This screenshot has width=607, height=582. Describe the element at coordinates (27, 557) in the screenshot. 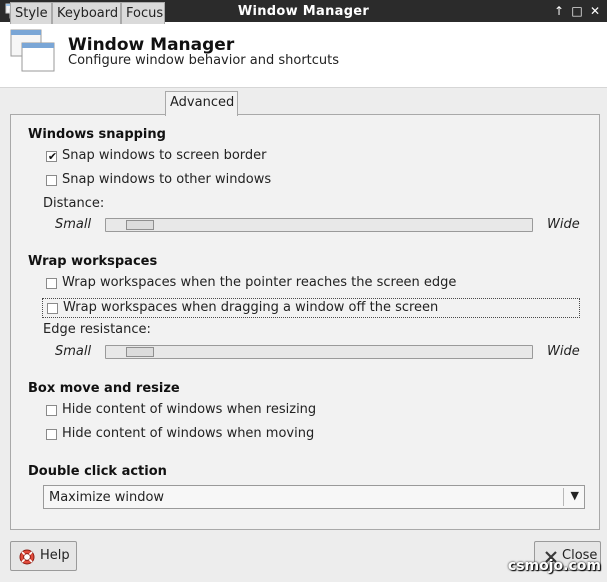

I see `help-lifebuoy-icon` at that location.